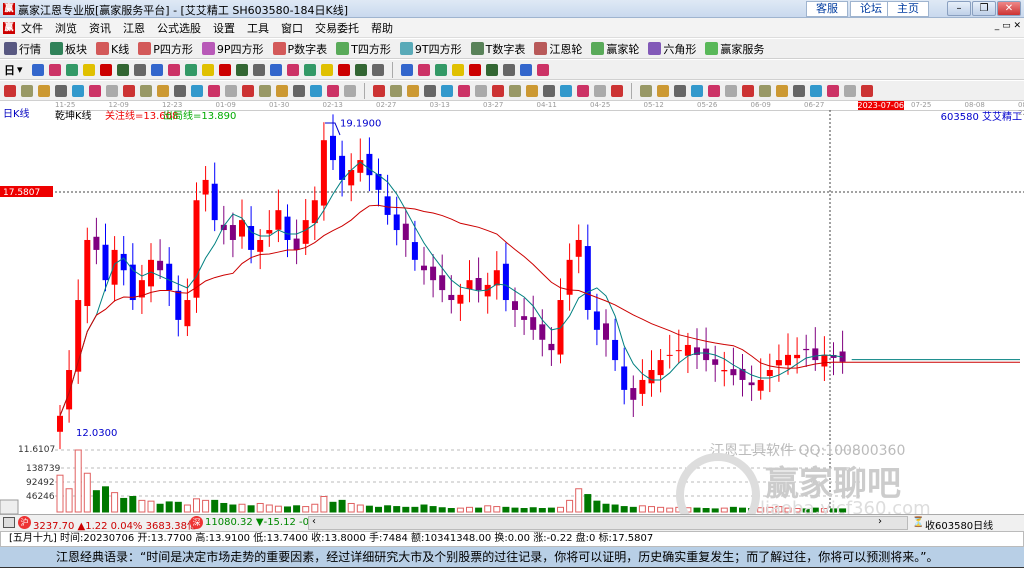 The width and height of the screenshot is (1024, 578). I want to click on draw-47-icon, so click(833, 90).